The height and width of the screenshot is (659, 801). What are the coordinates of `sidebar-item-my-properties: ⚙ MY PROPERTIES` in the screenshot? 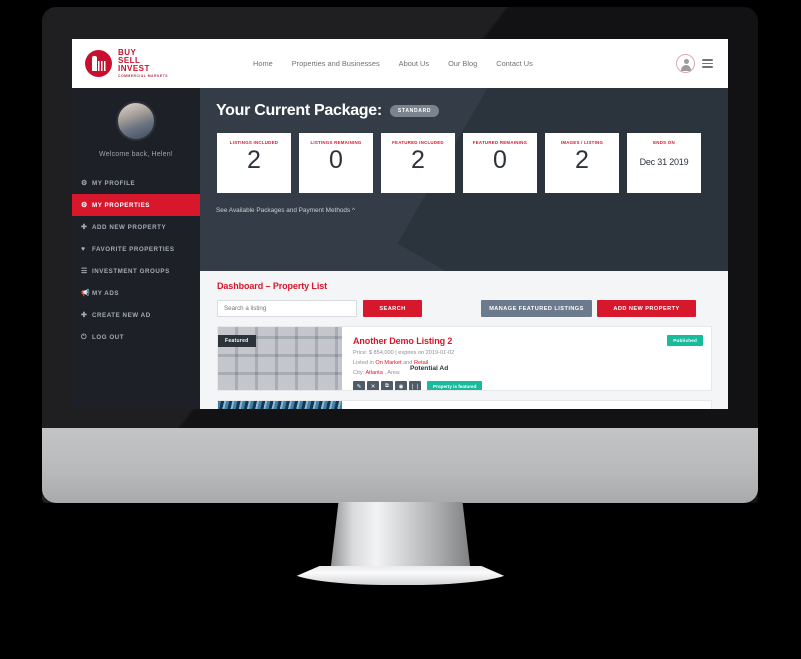 It's located at (136, 205).